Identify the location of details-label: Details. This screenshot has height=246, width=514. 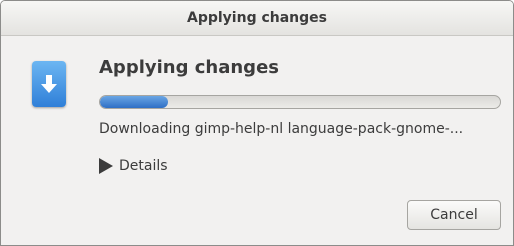
(143, 166).